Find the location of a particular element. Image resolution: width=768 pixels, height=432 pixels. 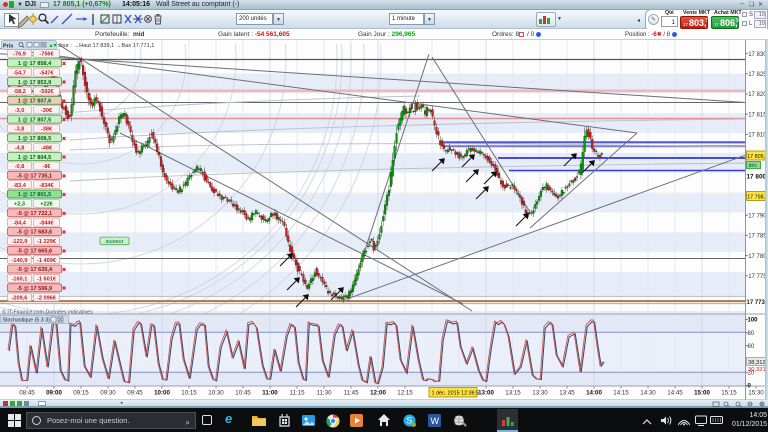

svg-text: -1 601€ is located at coordinates (47, 280).